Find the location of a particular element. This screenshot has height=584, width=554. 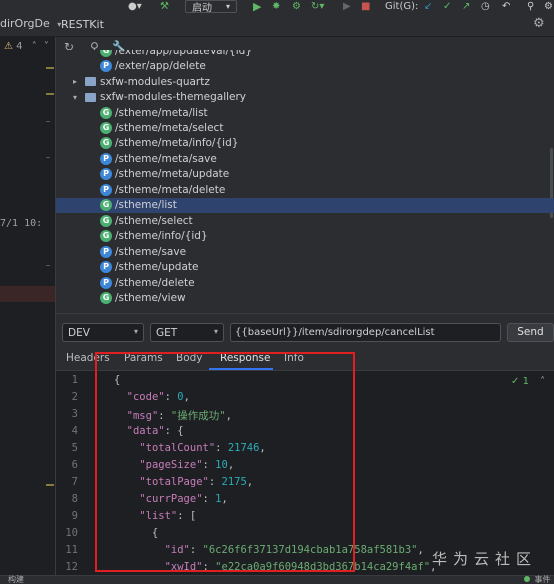

code-token: "totalCount" is located at coordinates (177, 448).